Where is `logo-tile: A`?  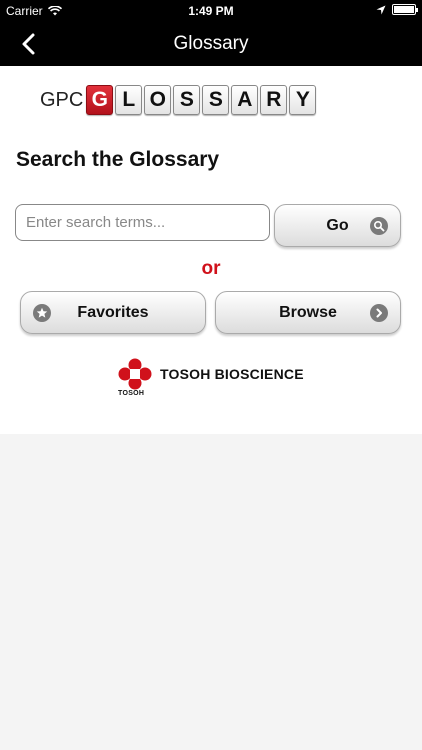 logo-tile: A is located at coordinates (245, 100).